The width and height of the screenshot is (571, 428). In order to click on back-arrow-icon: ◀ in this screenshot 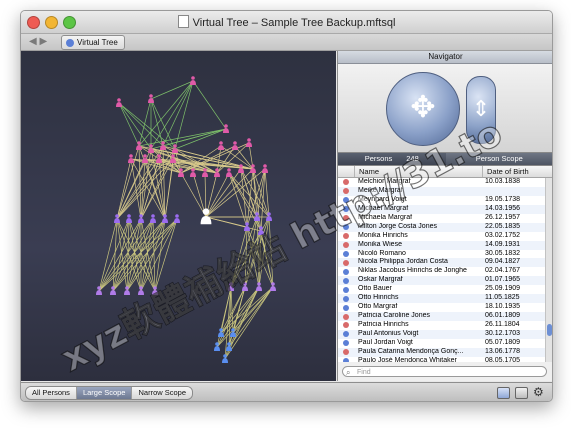, I will do `click(33, 41)`.